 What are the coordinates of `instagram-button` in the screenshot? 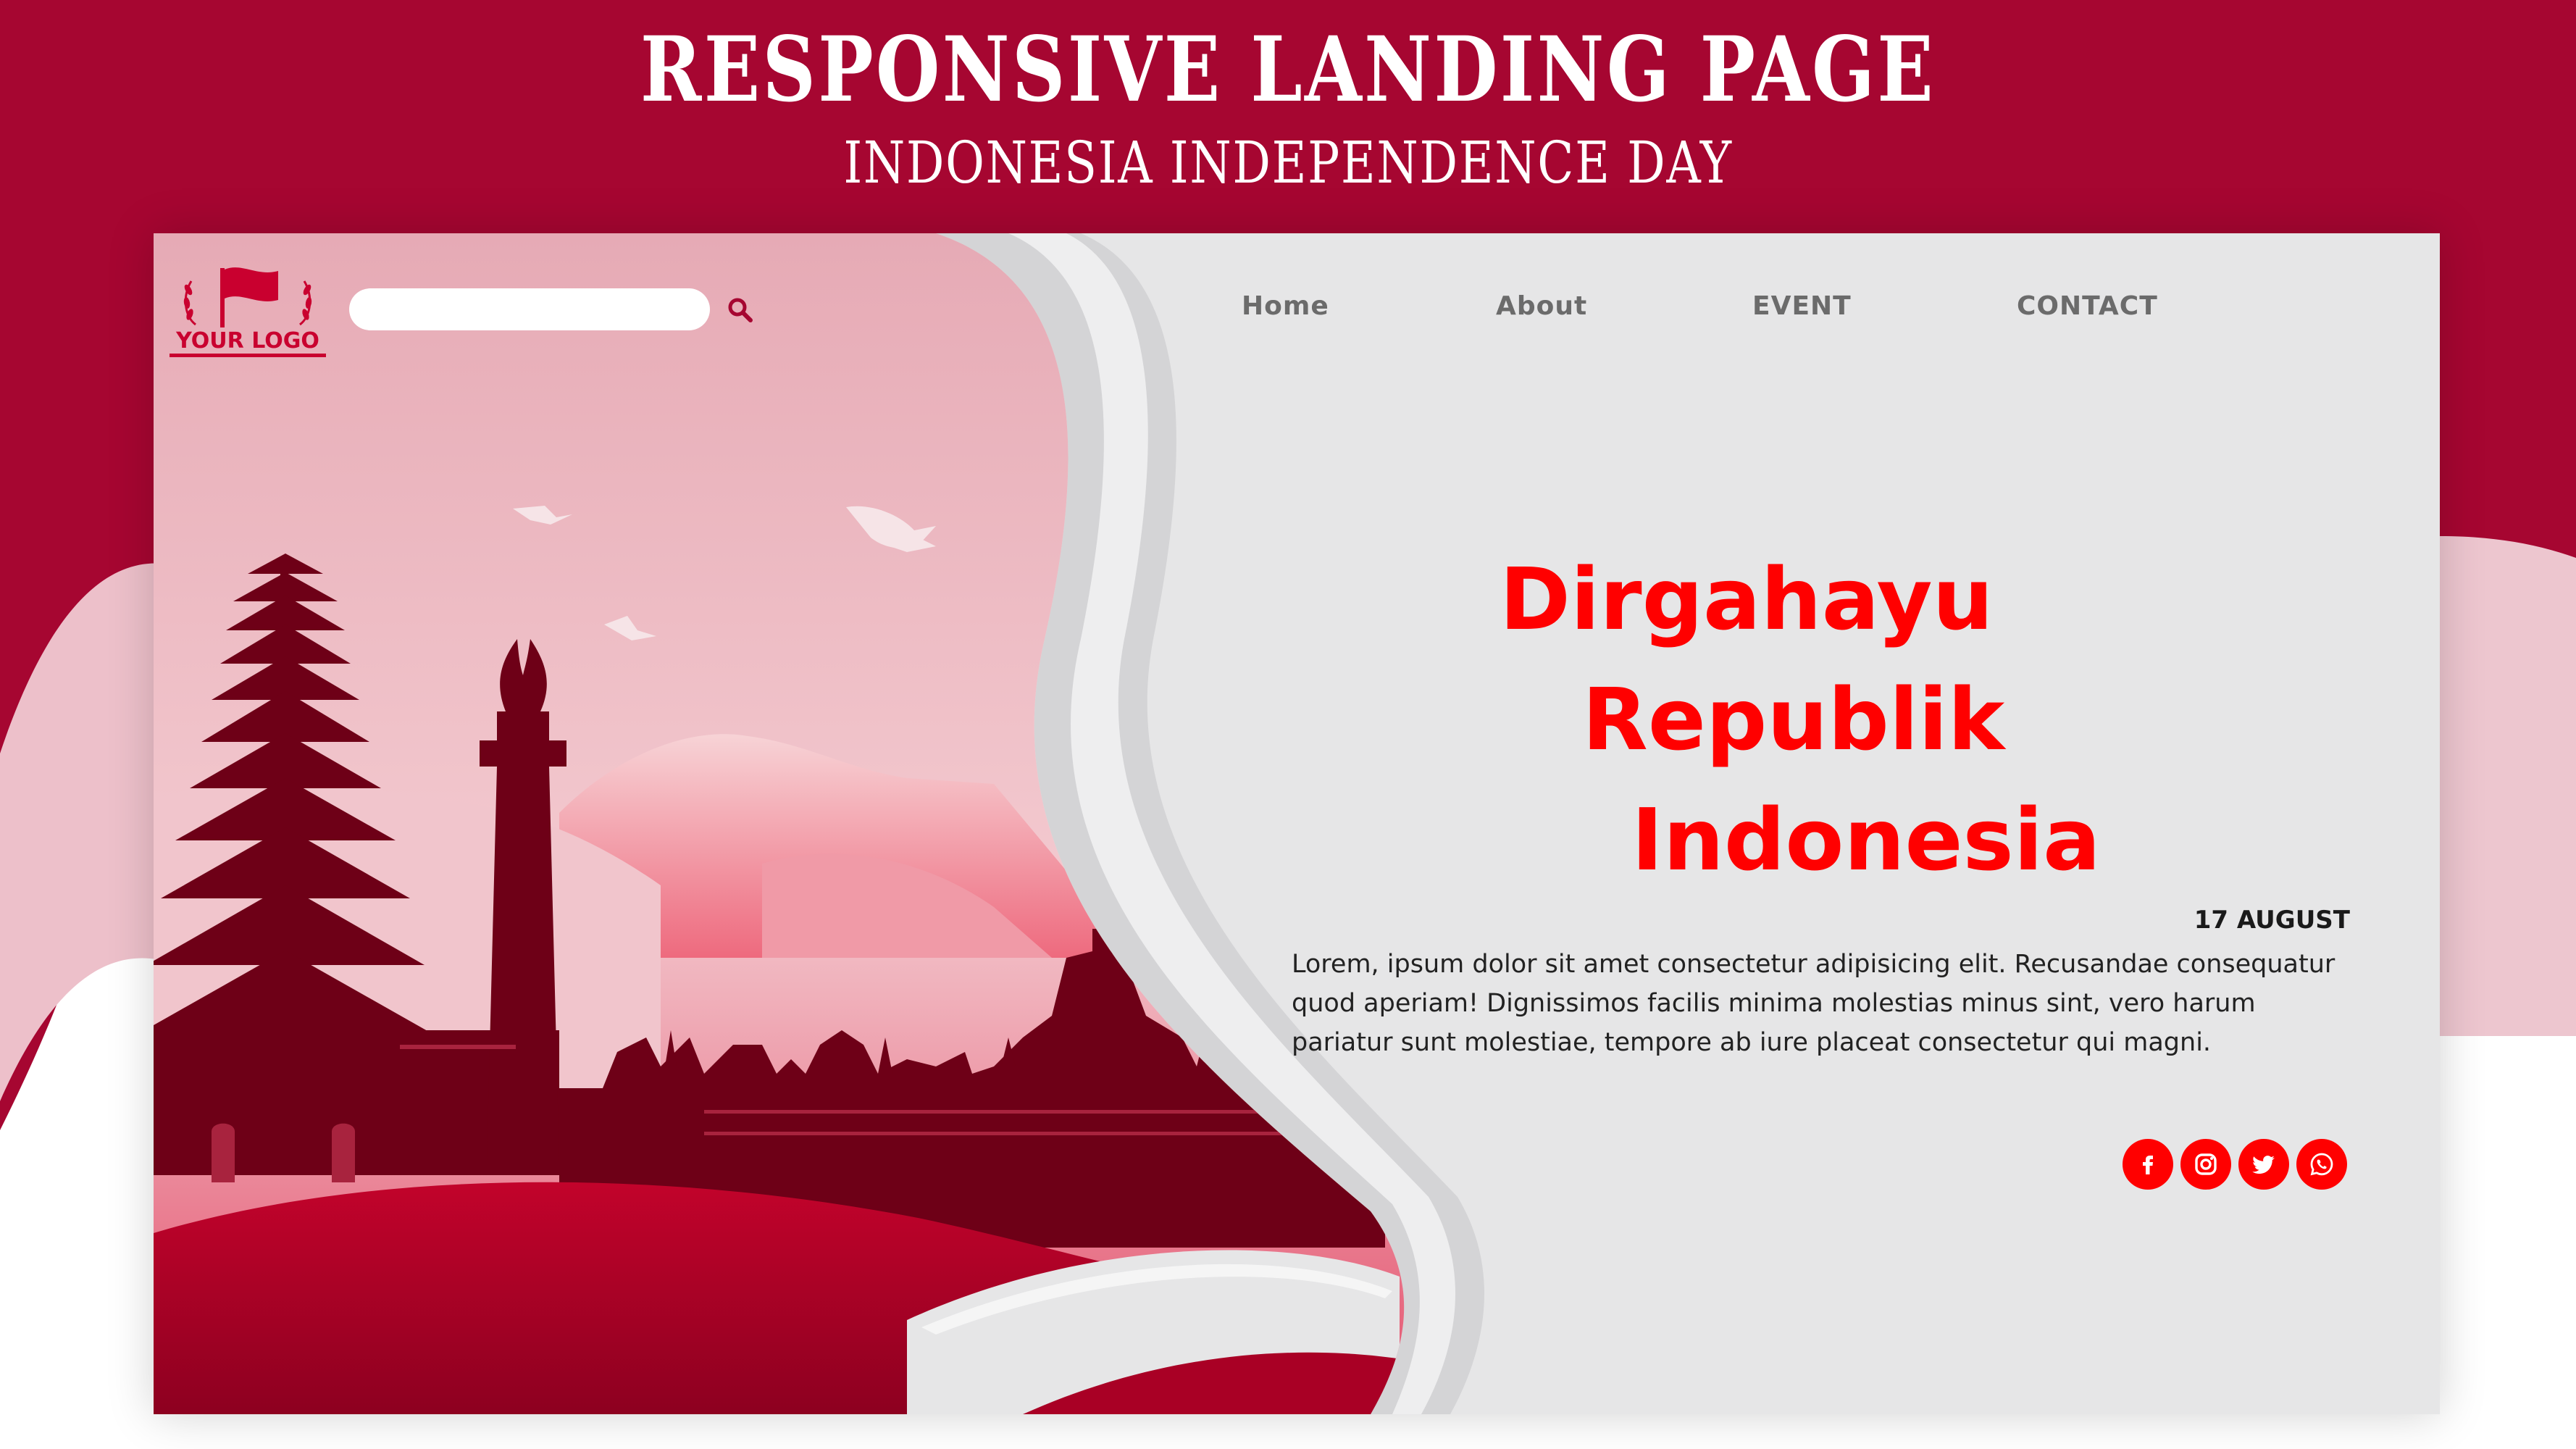 It's located at (2205, 1164).